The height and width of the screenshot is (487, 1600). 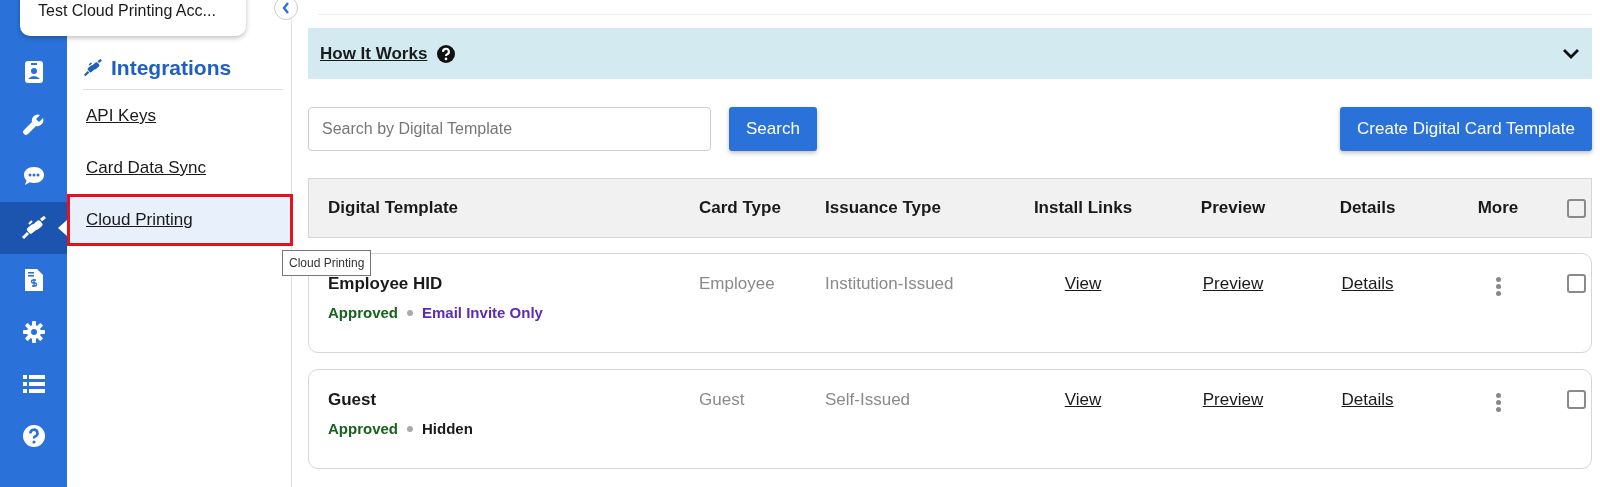 What do you see at coordinates (1576, 208) in the screenshot?
I see `select-all-checkbox` at bounding box center [1576, 208].